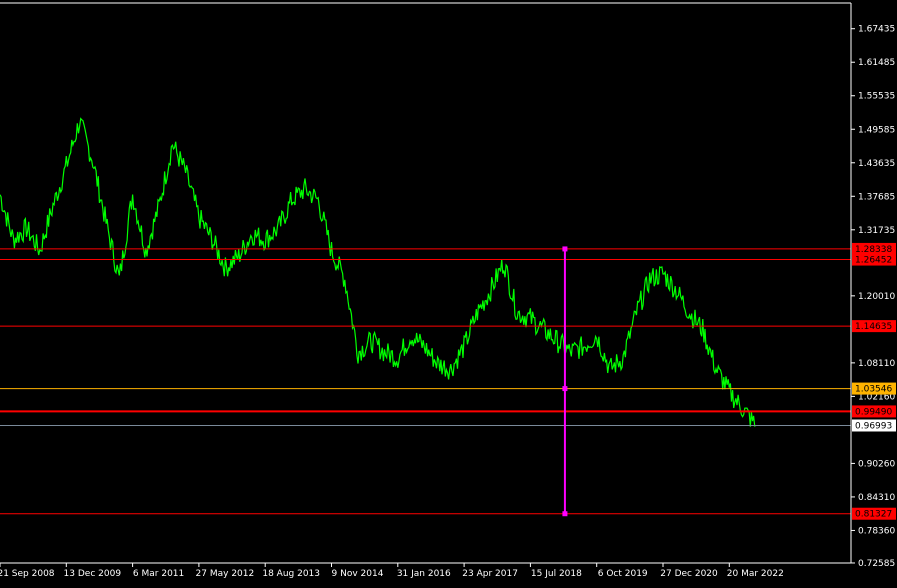 This screenshot has height=588, width=897. I want to click on y-tick-label: 1.43635, so click(876, 164).